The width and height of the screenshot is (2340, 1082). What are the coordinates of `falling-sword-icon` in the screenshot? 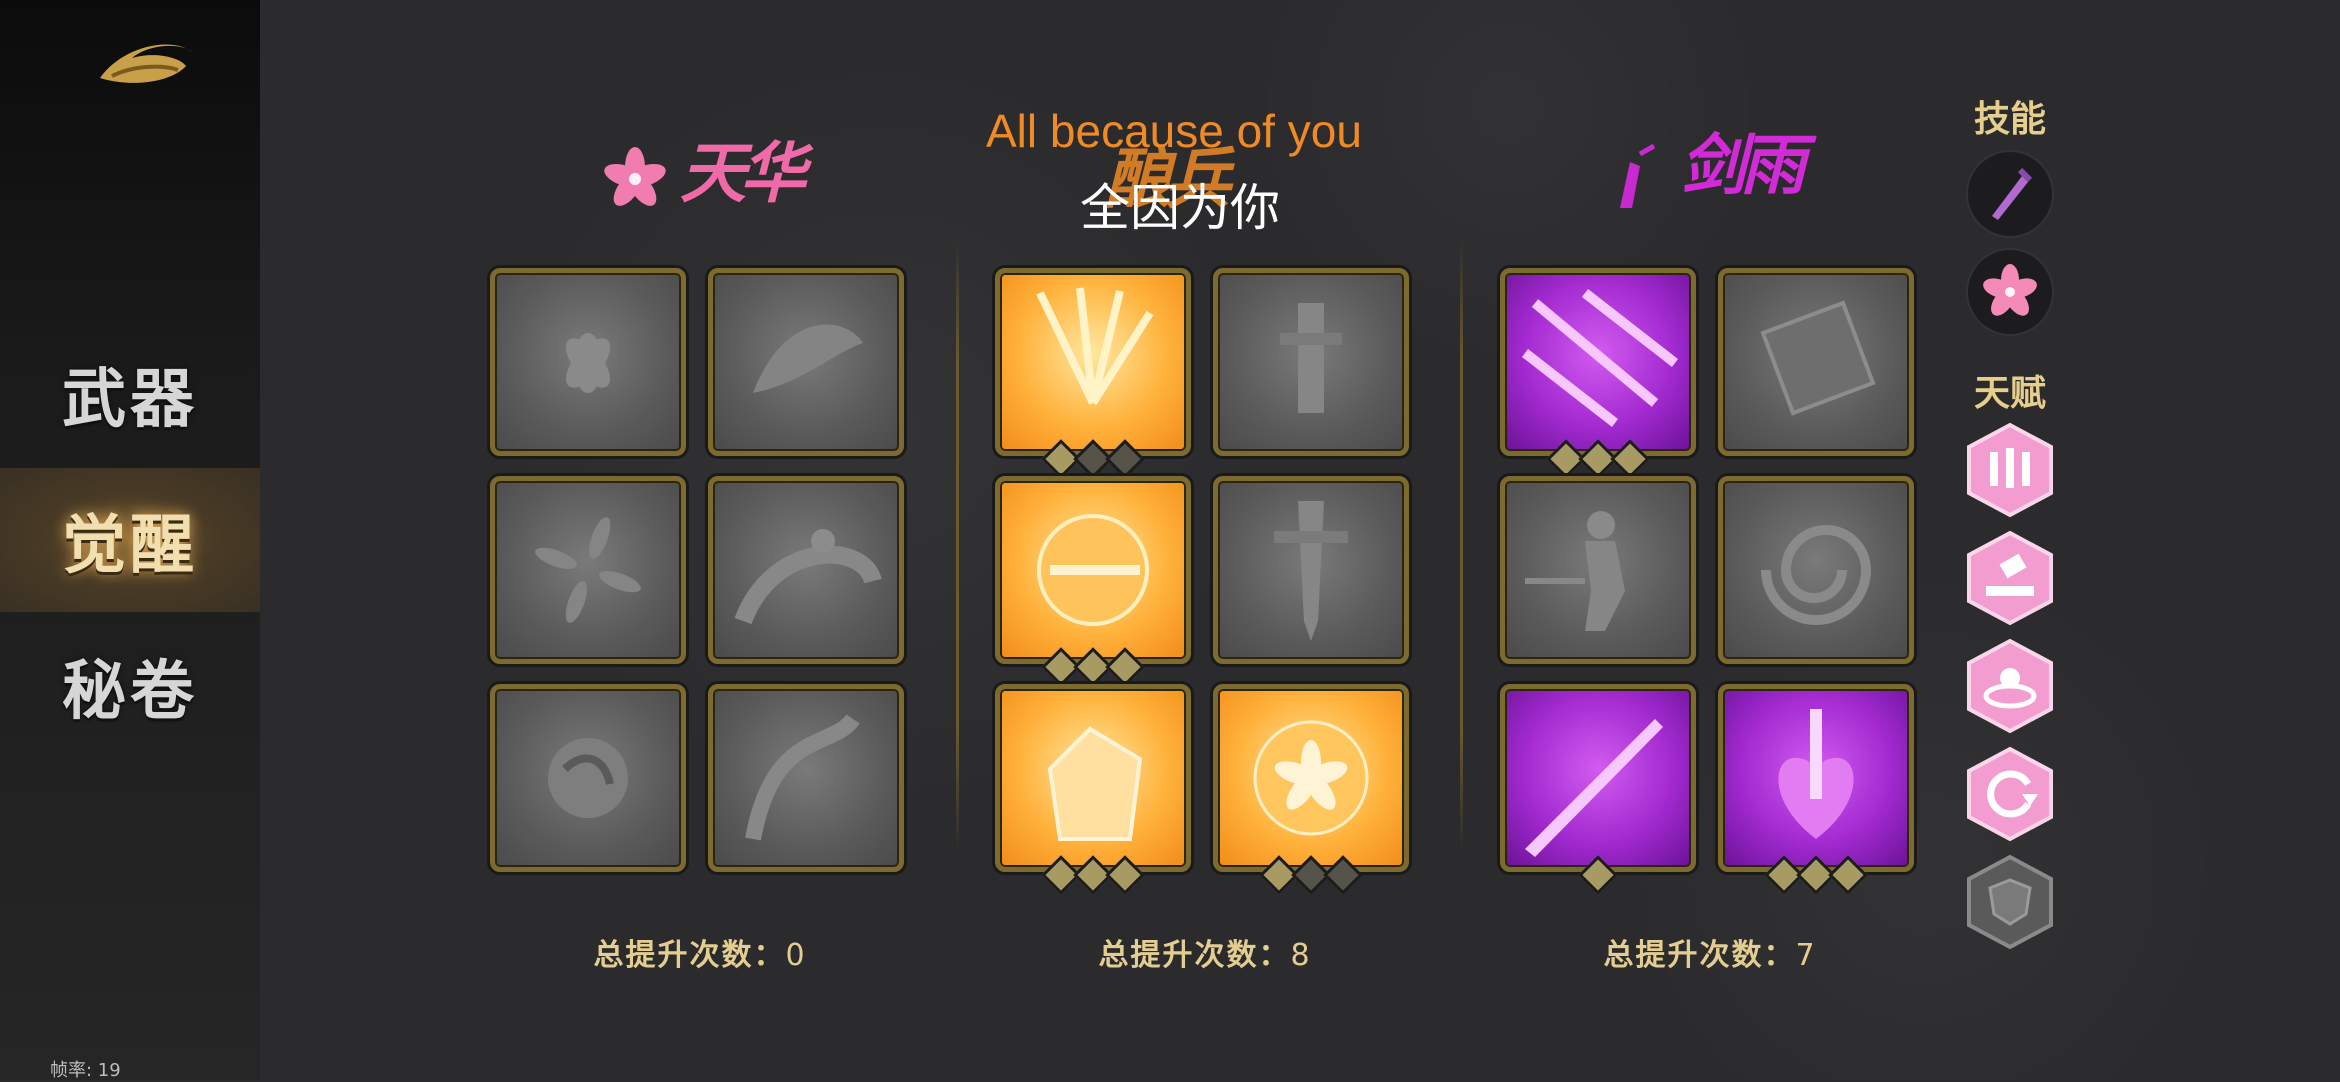 It's located at (1638, 175).